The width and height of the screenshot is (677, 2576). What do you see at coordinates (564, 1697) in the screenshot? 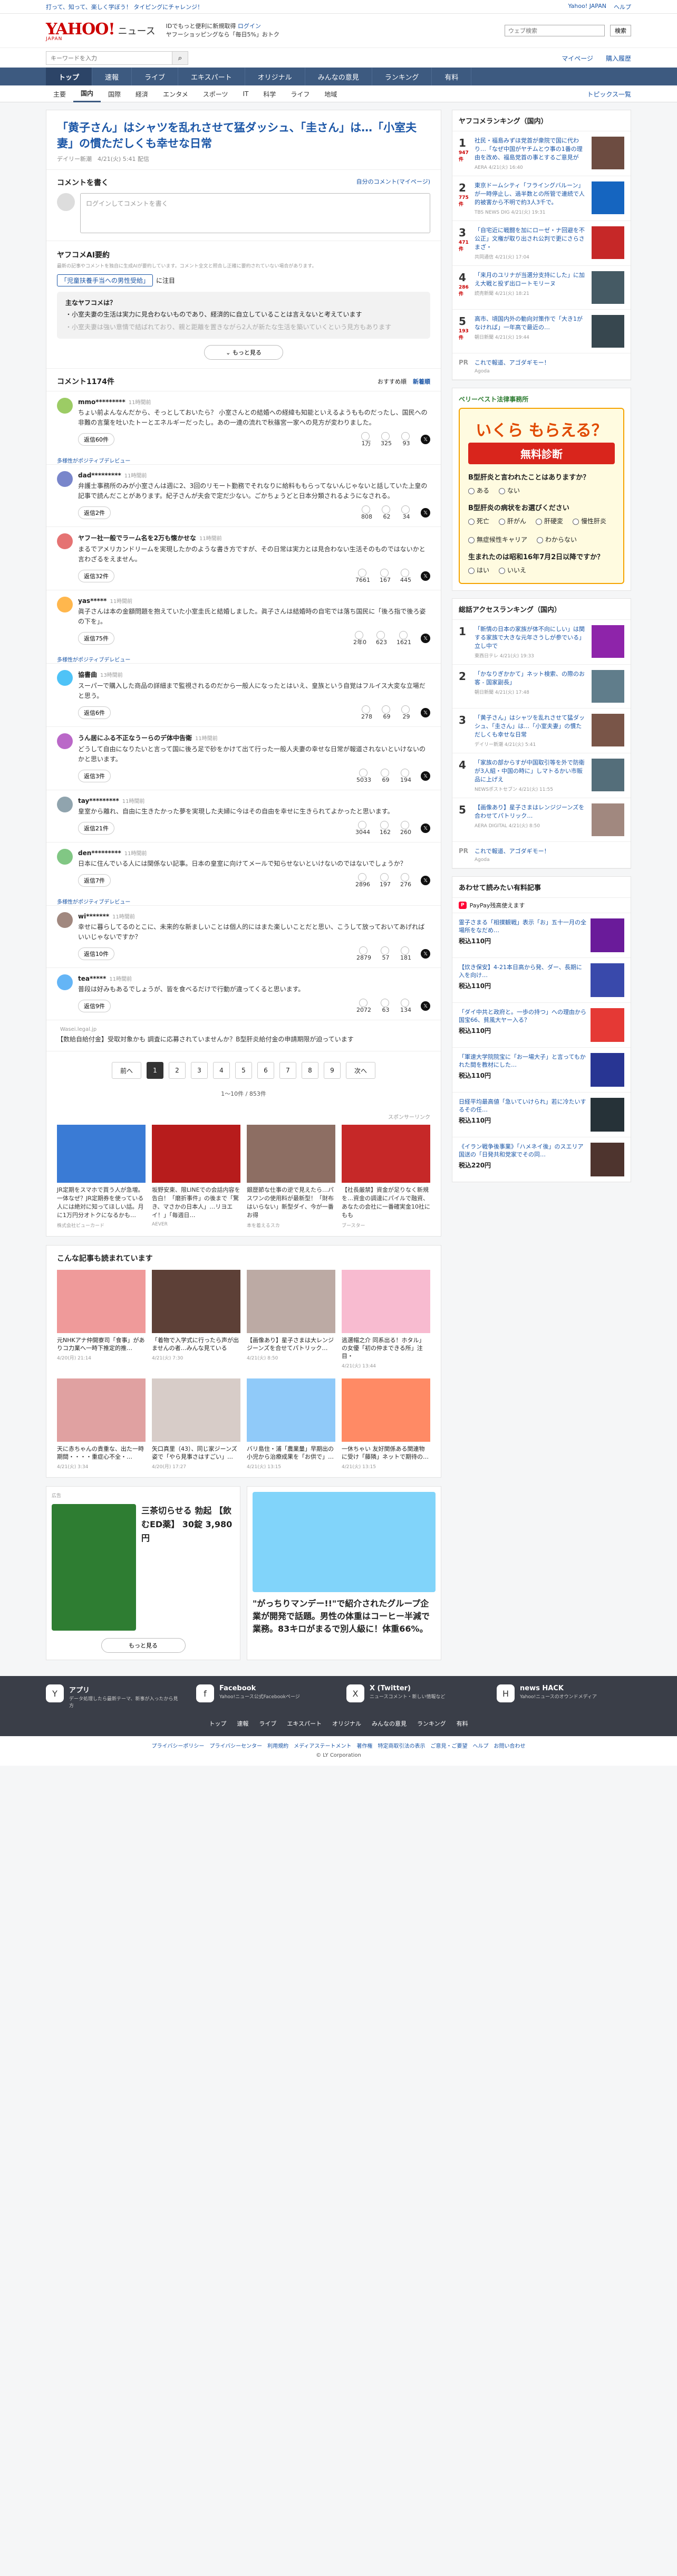
I see `footer-app: Hnews HACK Yahoo!ニュースのオウンドメディア` at bounding box center [564, 1697].